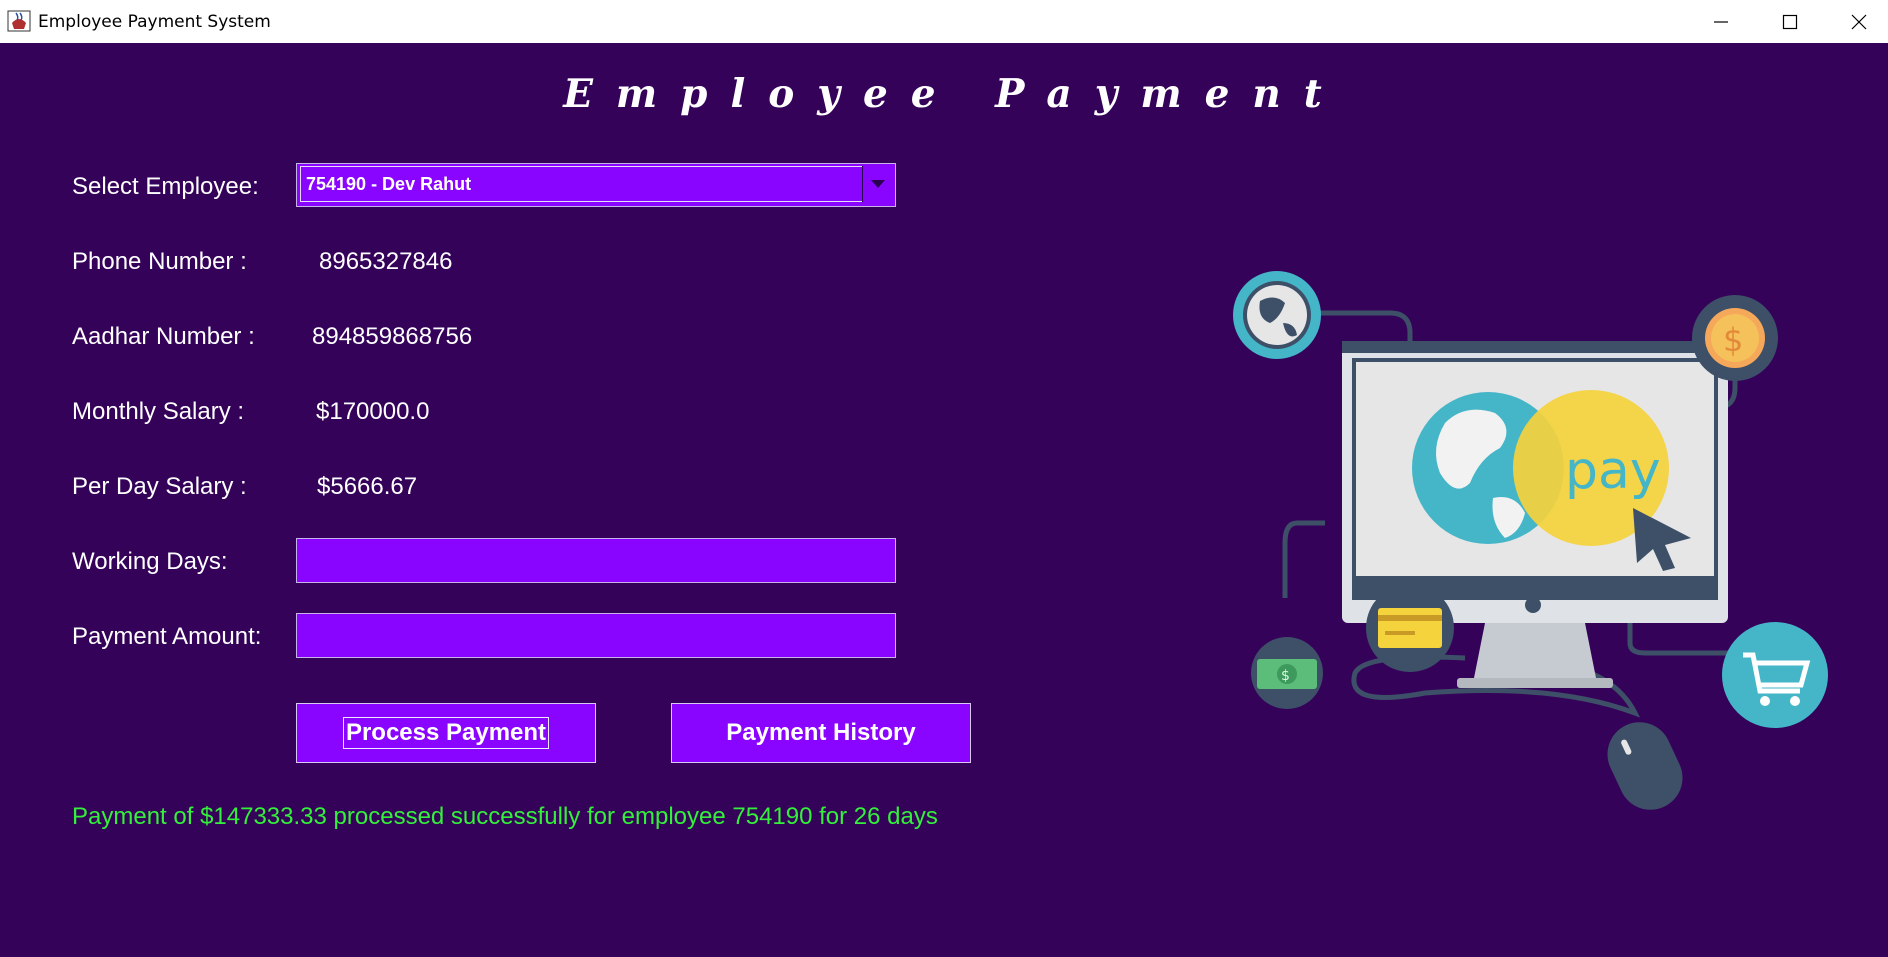 This screenshot has height=957, width=1888. What do you see at coordinates (1775, 675) in the screenshot?
I see `shopping-cart-icon` at bounding box center [1775, 675].